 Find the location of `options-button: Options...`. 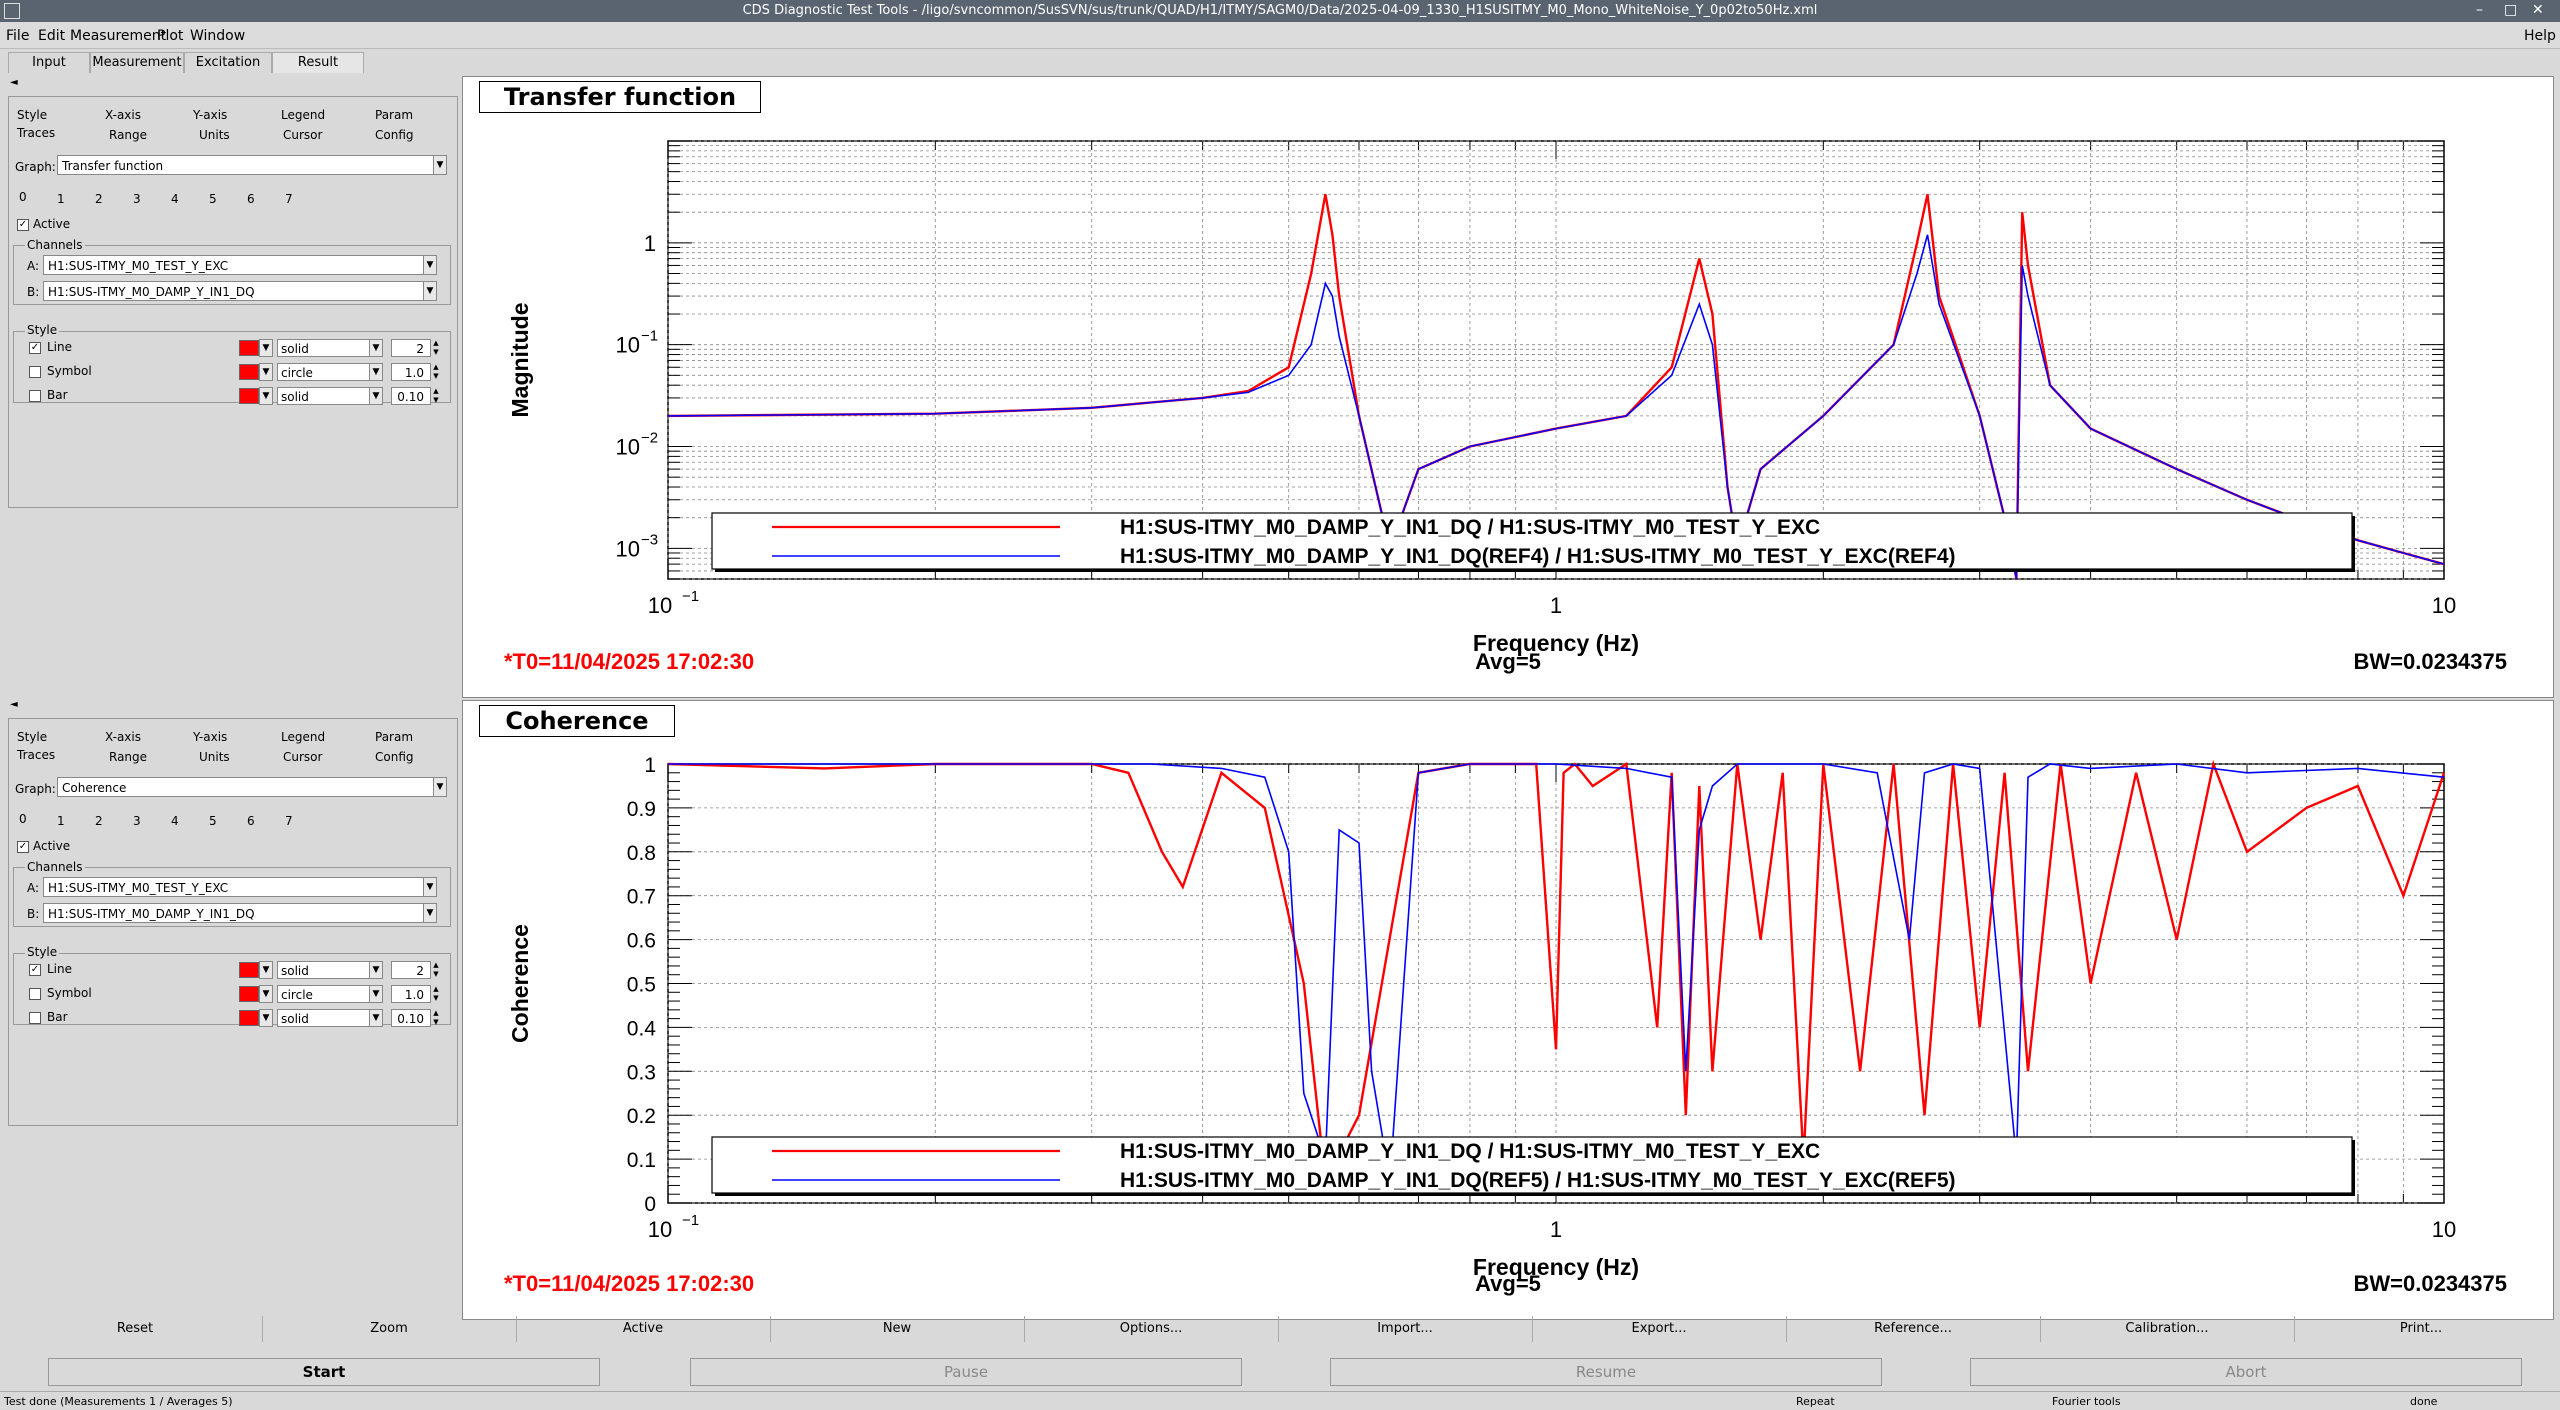

options-button: Options... is located at coordinates (1151, 1329).